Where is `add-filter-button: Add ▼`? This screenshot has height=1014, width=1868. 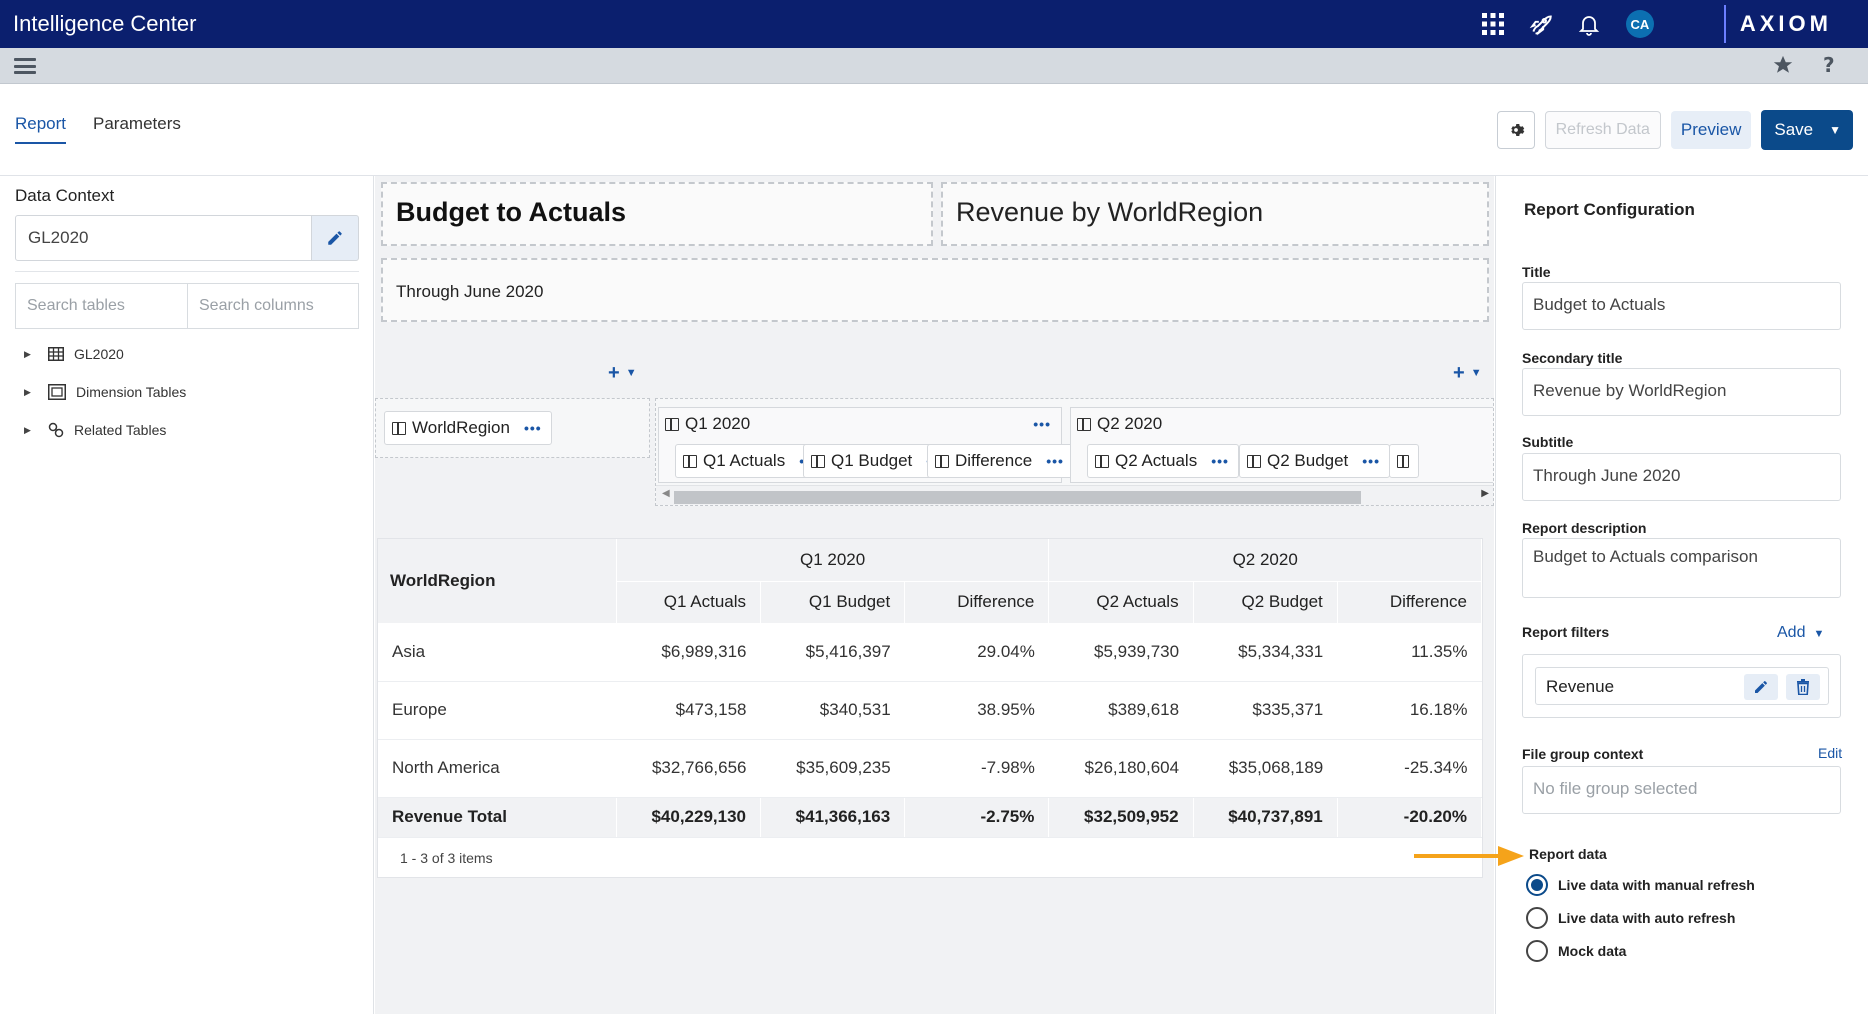
add-filter-button: Add ▼ is located at coordinates (1800, 633).